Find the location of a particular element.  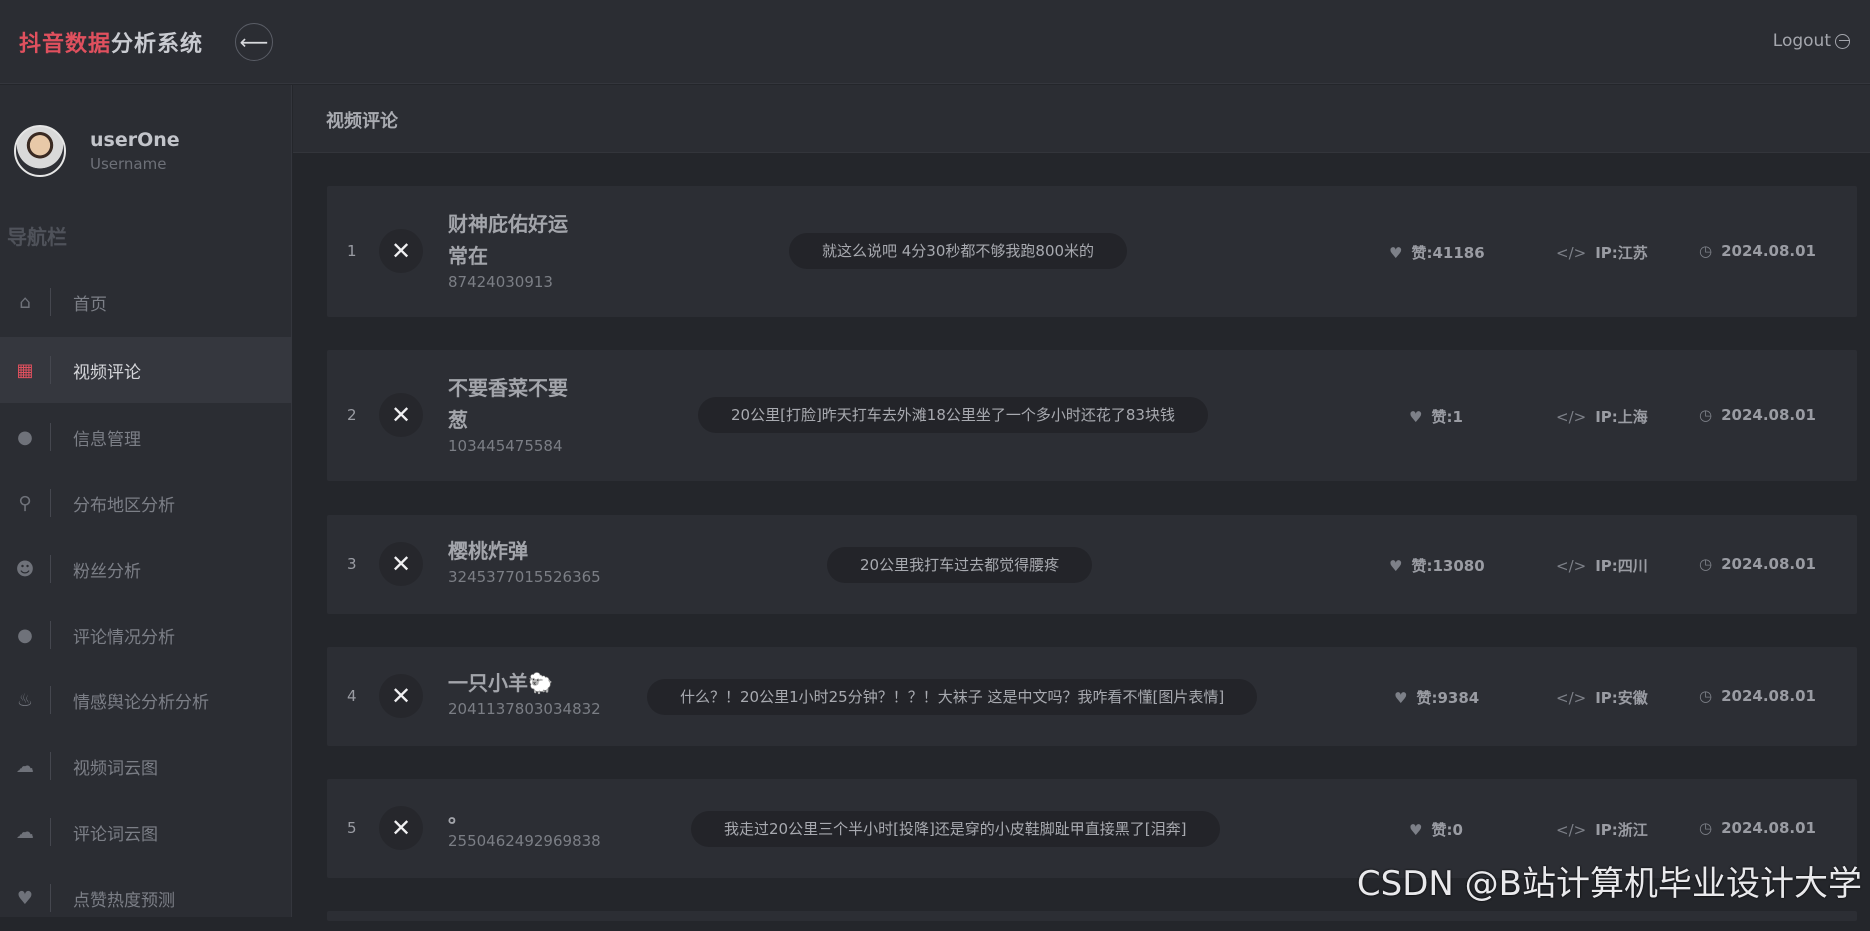

grid-icon: ▦ is located at coordinates (25, 370).